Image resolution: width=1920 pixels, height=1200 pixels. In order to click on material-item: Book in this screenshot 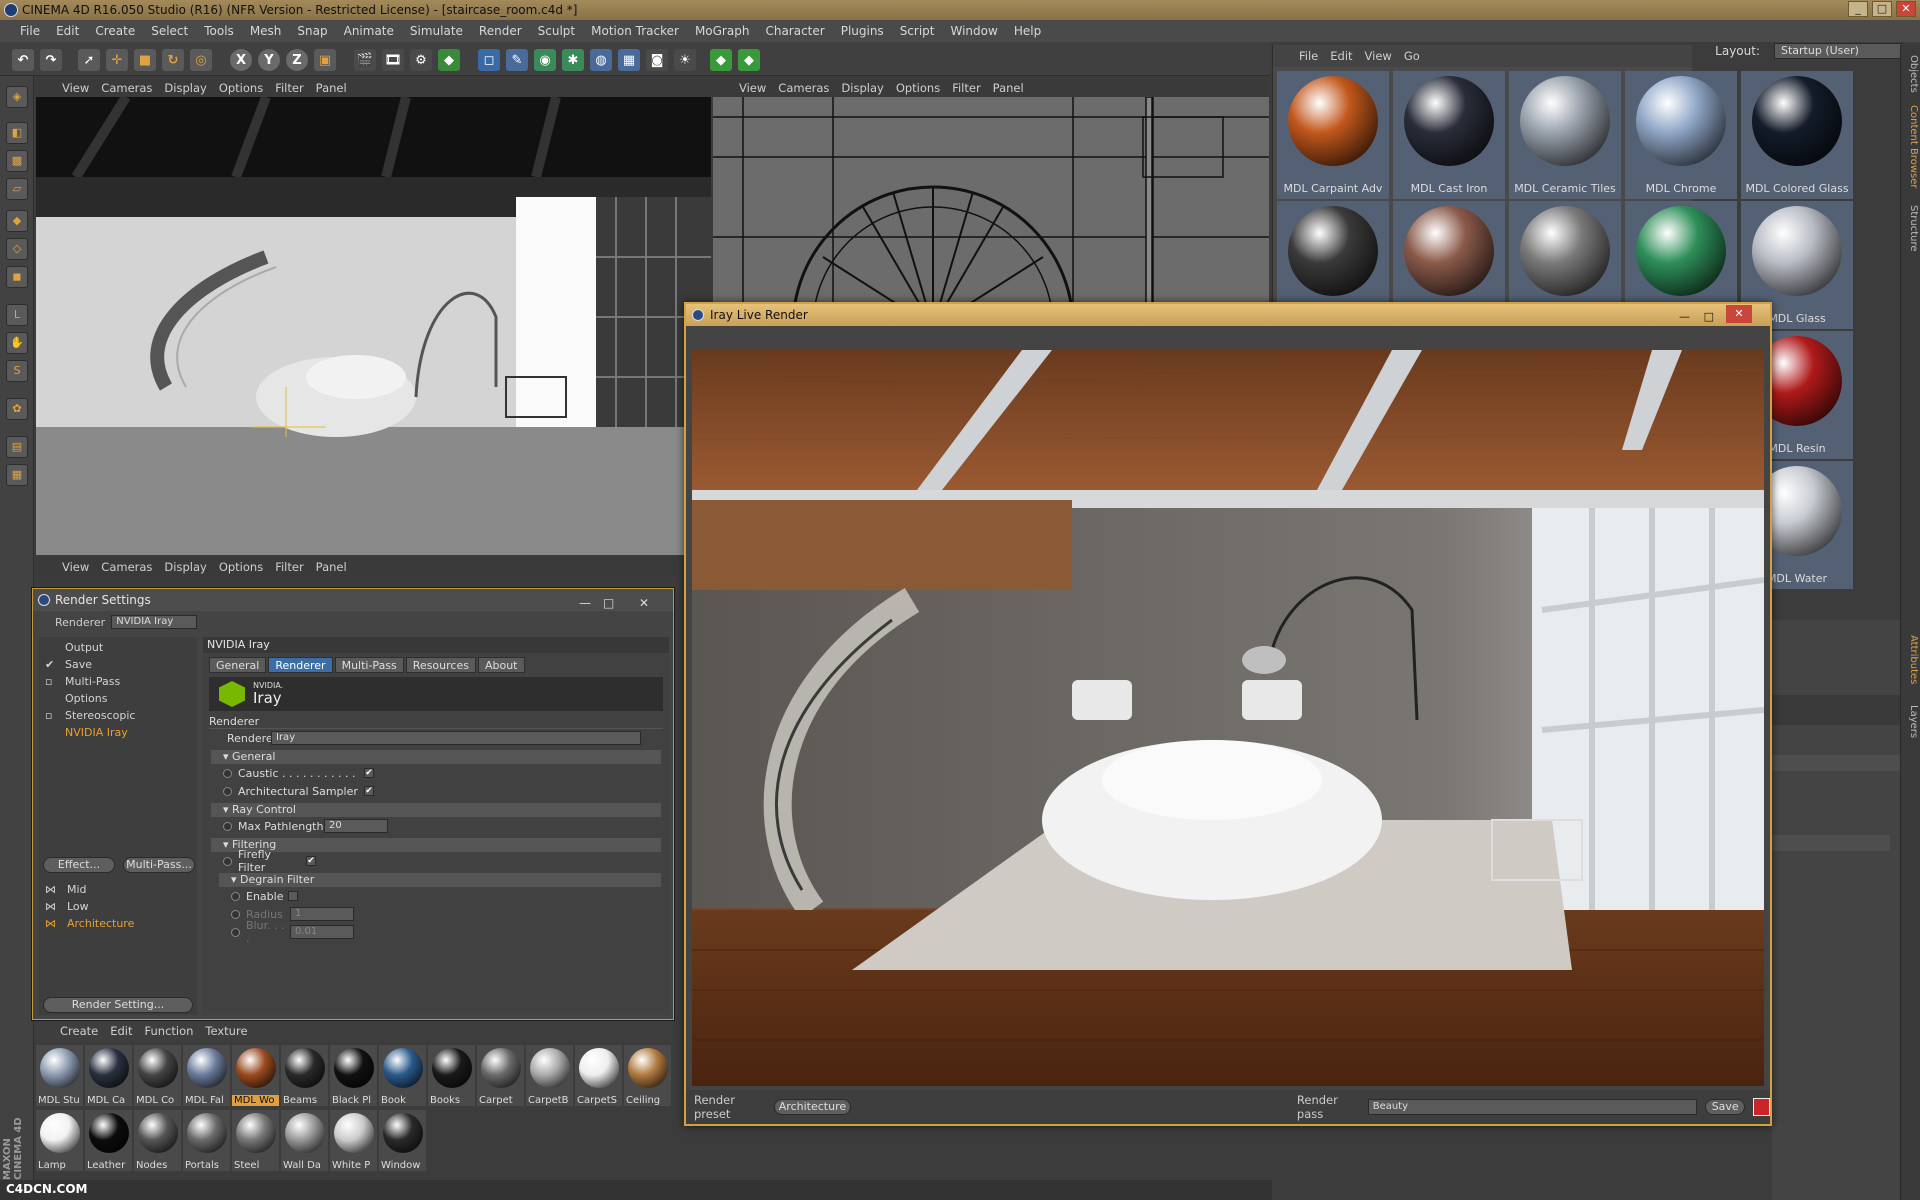, I will do `click(402, 1075)`.